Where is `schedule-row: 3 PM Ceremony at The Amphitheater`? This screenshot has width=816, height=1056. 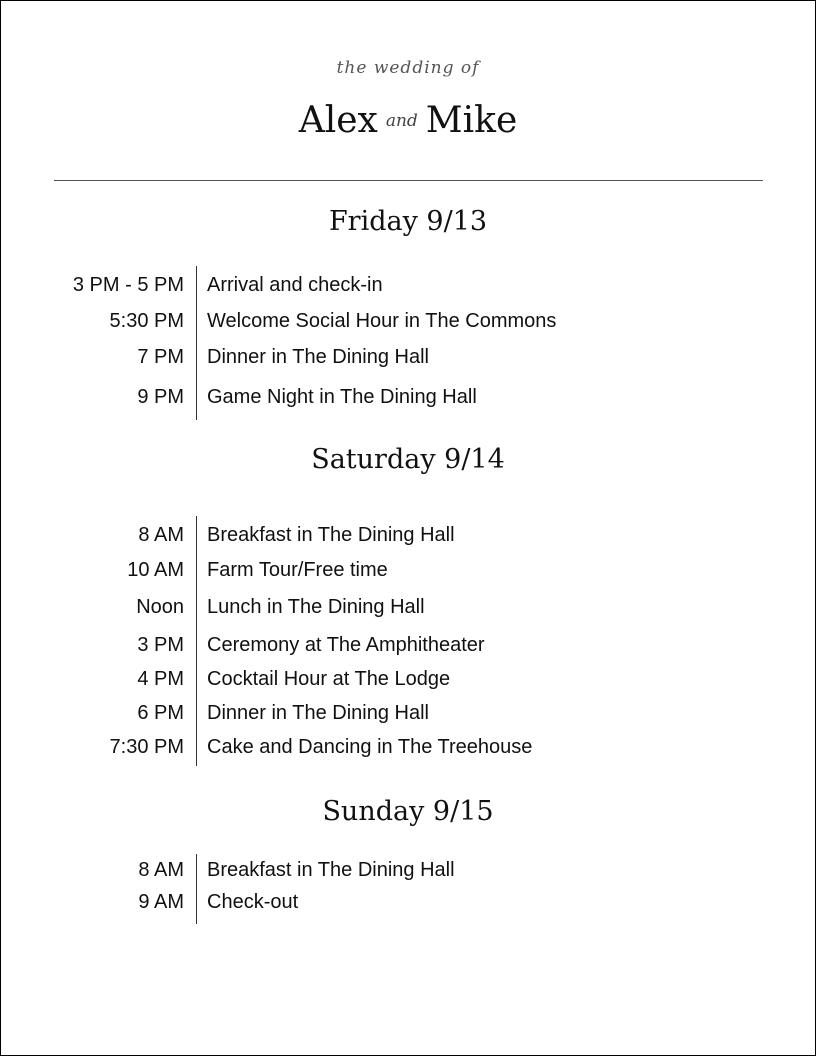
schedule-row: 3 PM Ceremony at The Amphitheater is located at coordinates (408, 646).